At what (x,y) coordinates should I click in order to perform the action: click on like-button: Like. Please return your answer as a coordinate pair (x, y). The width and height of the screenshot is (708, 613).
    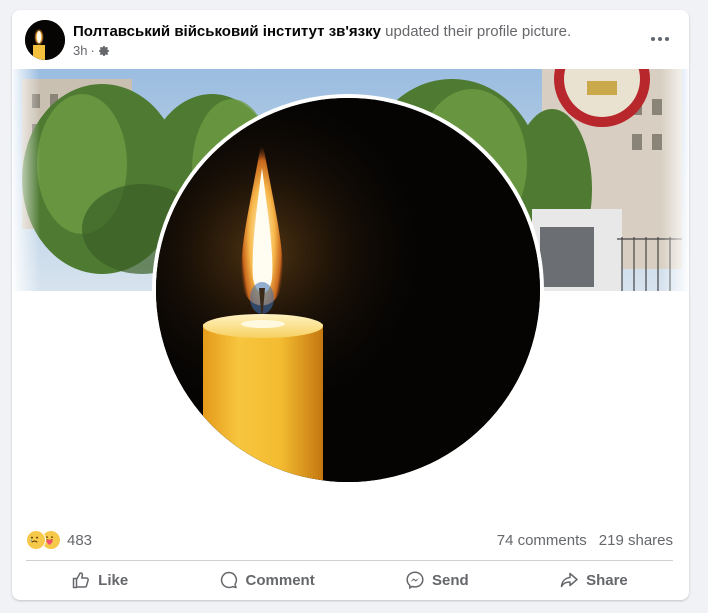
    Looking at the image, I should click on (99, 580).